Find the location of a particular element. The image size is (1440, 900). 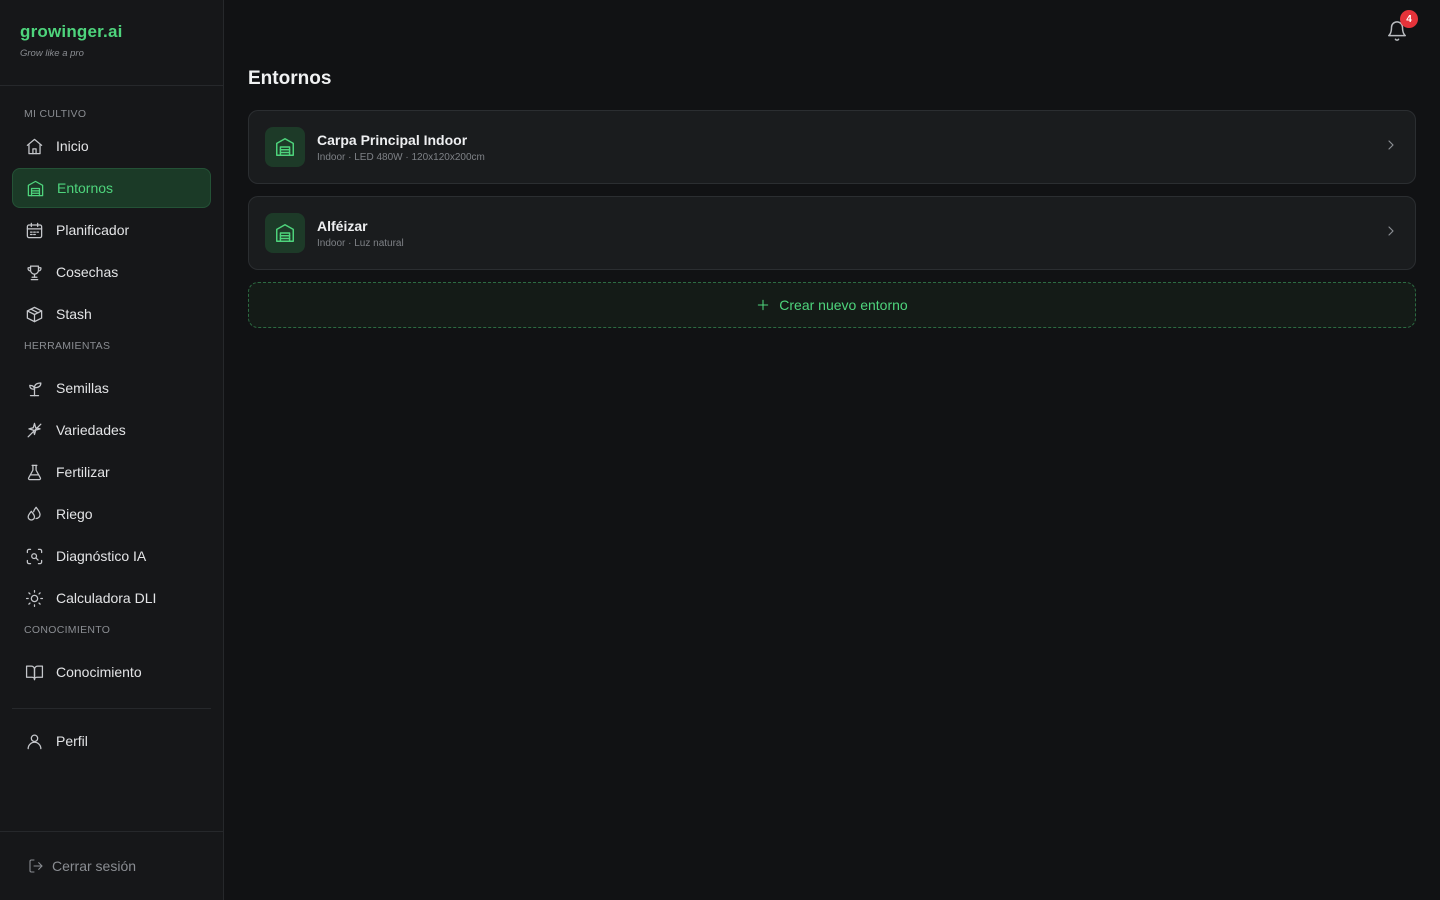

trophy-icon is located at coordinates (34, 272).